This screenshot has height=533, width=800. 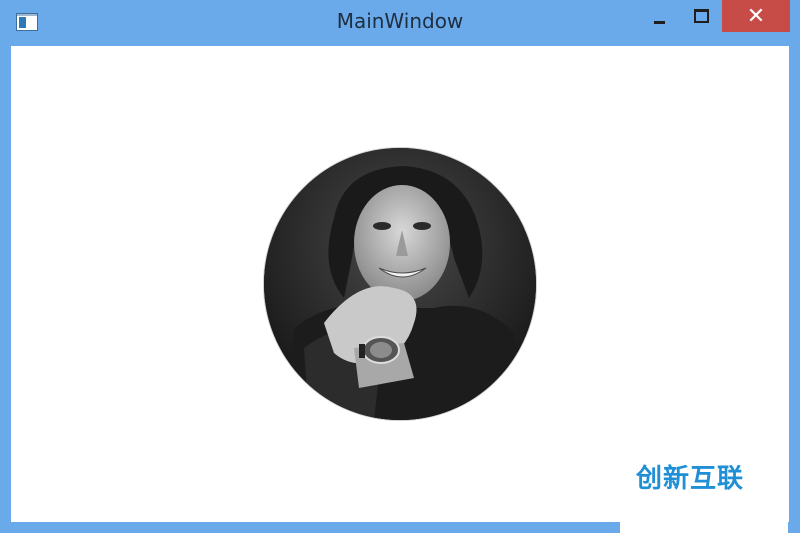 I want to click on close-icon: ✕, so click(x=756, y=16).